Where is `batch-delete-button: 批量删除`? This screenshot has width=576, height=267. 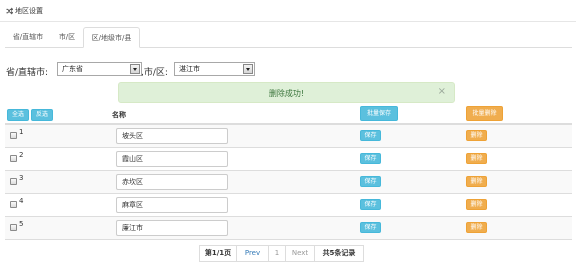 batch-delete-button: 批量删除 is located at coordinates (484, 113).